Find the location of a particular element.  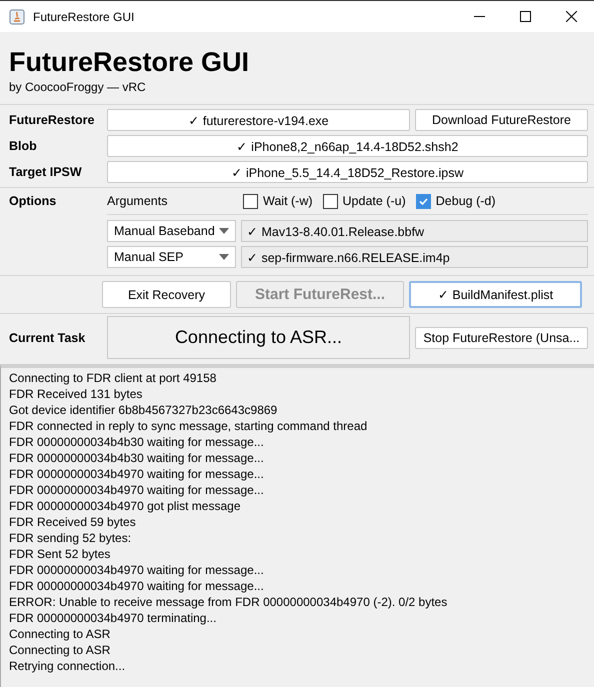

log-line: FDR connected in reply to sync message, starting command thread is located at coordinates (188, 426).